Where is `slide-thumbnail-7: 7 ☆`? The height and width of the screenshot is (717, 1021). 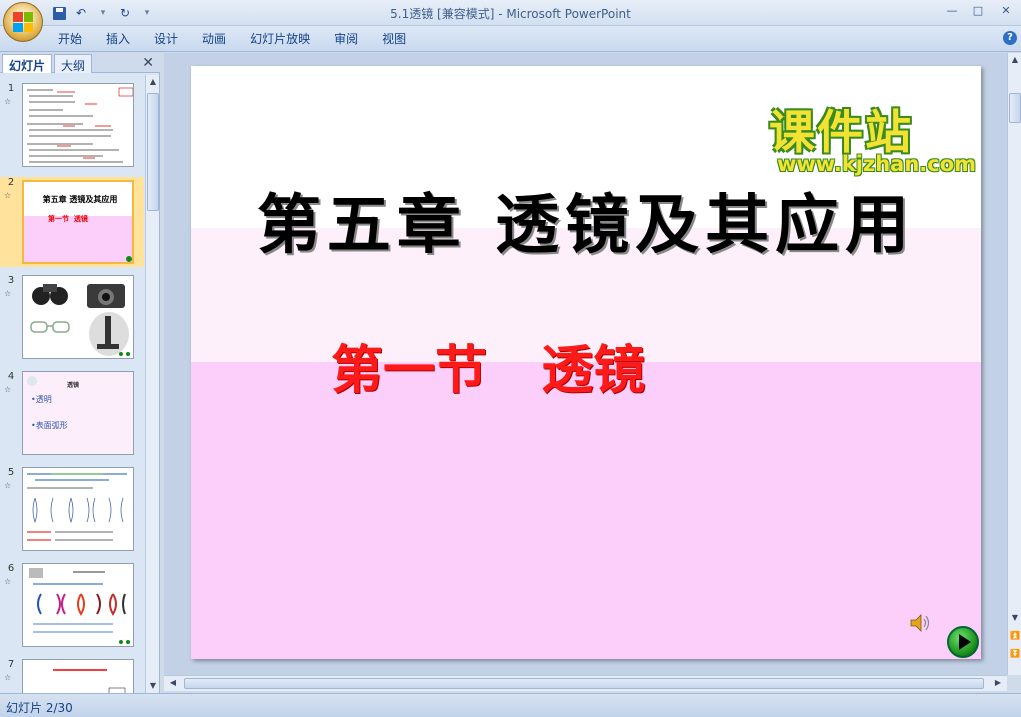 slide-thumbnail-7: 7 ☆ is located at coordinates (72, 676).